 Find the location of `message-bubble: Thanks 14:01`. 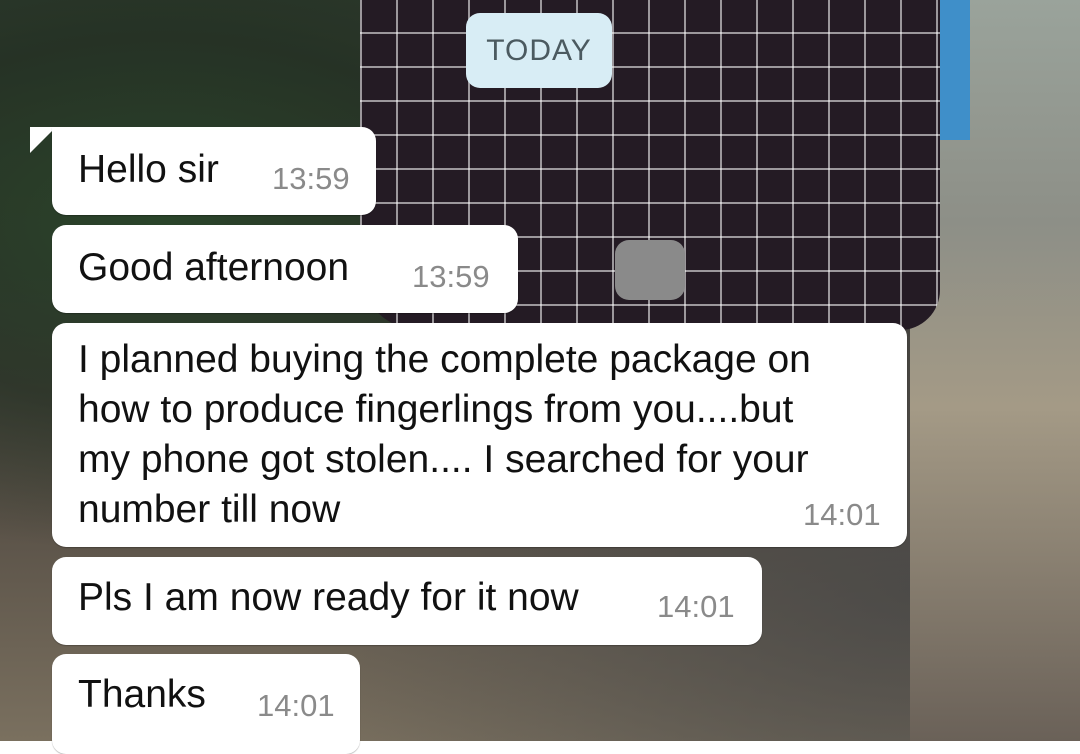

message-bubble: Thanks 14:01 is located at coordinates (206, 704).